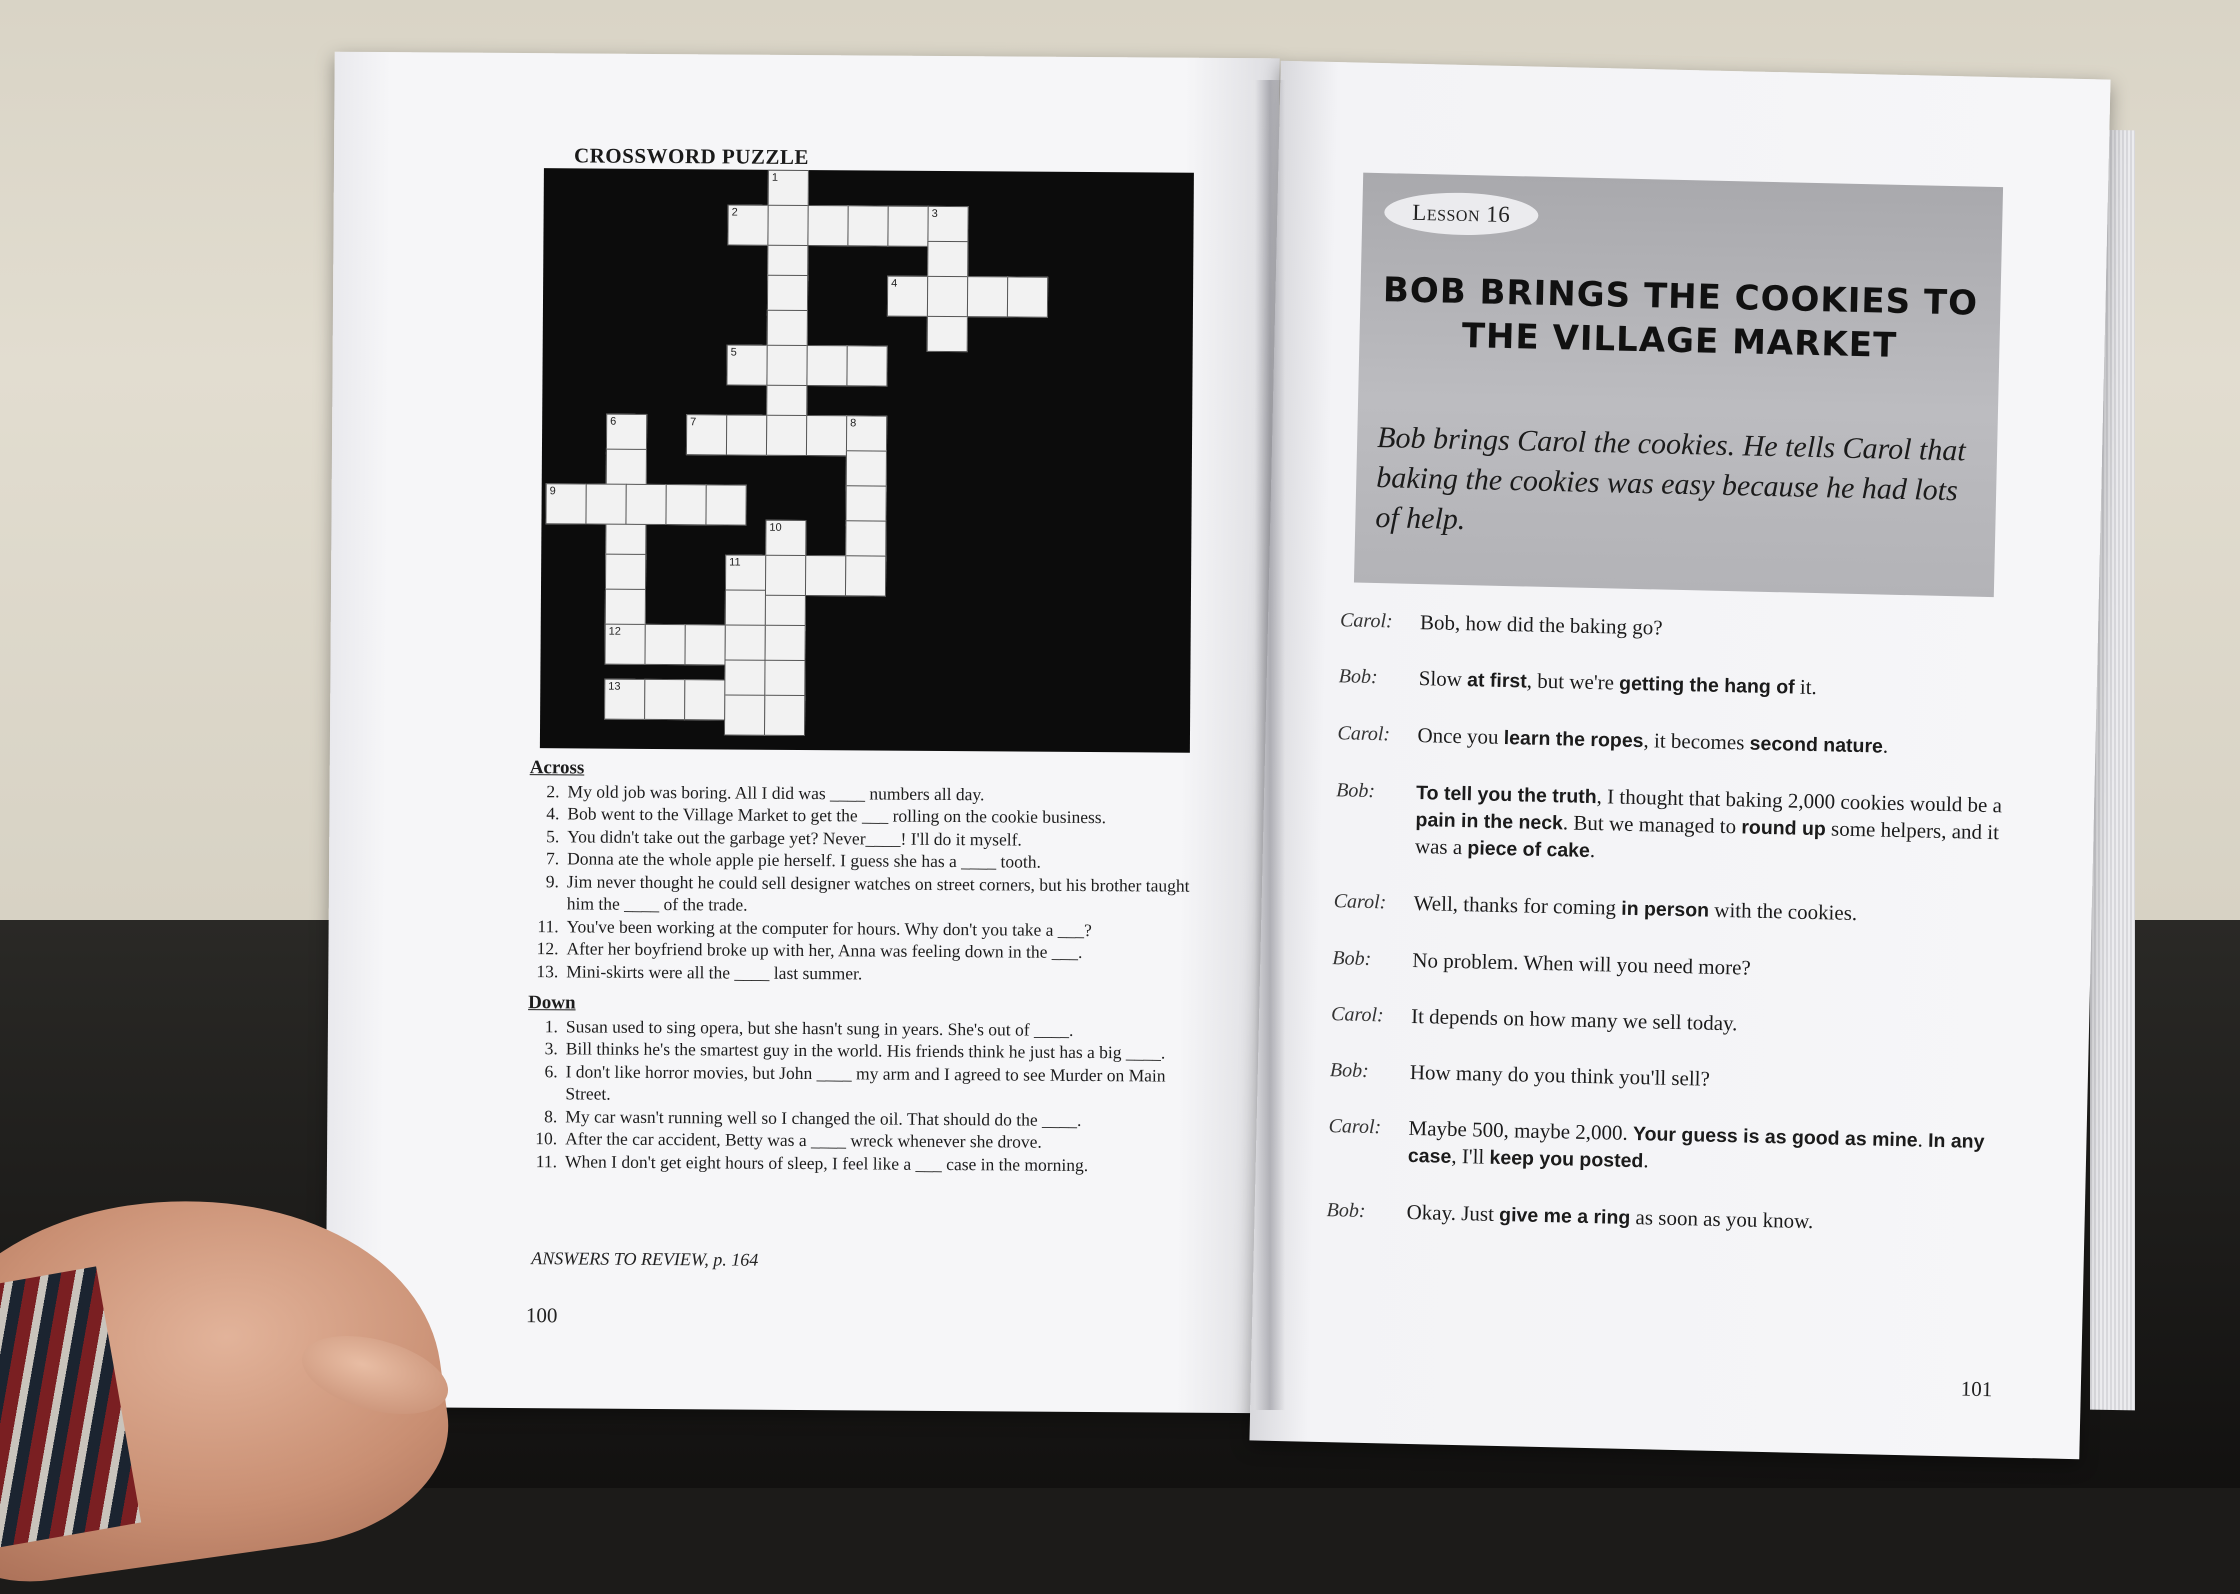  What do you see at coordinates (1461, 736) in the screenshot?
I see `speech-text: Once you` at bounding box center [1461, 736].